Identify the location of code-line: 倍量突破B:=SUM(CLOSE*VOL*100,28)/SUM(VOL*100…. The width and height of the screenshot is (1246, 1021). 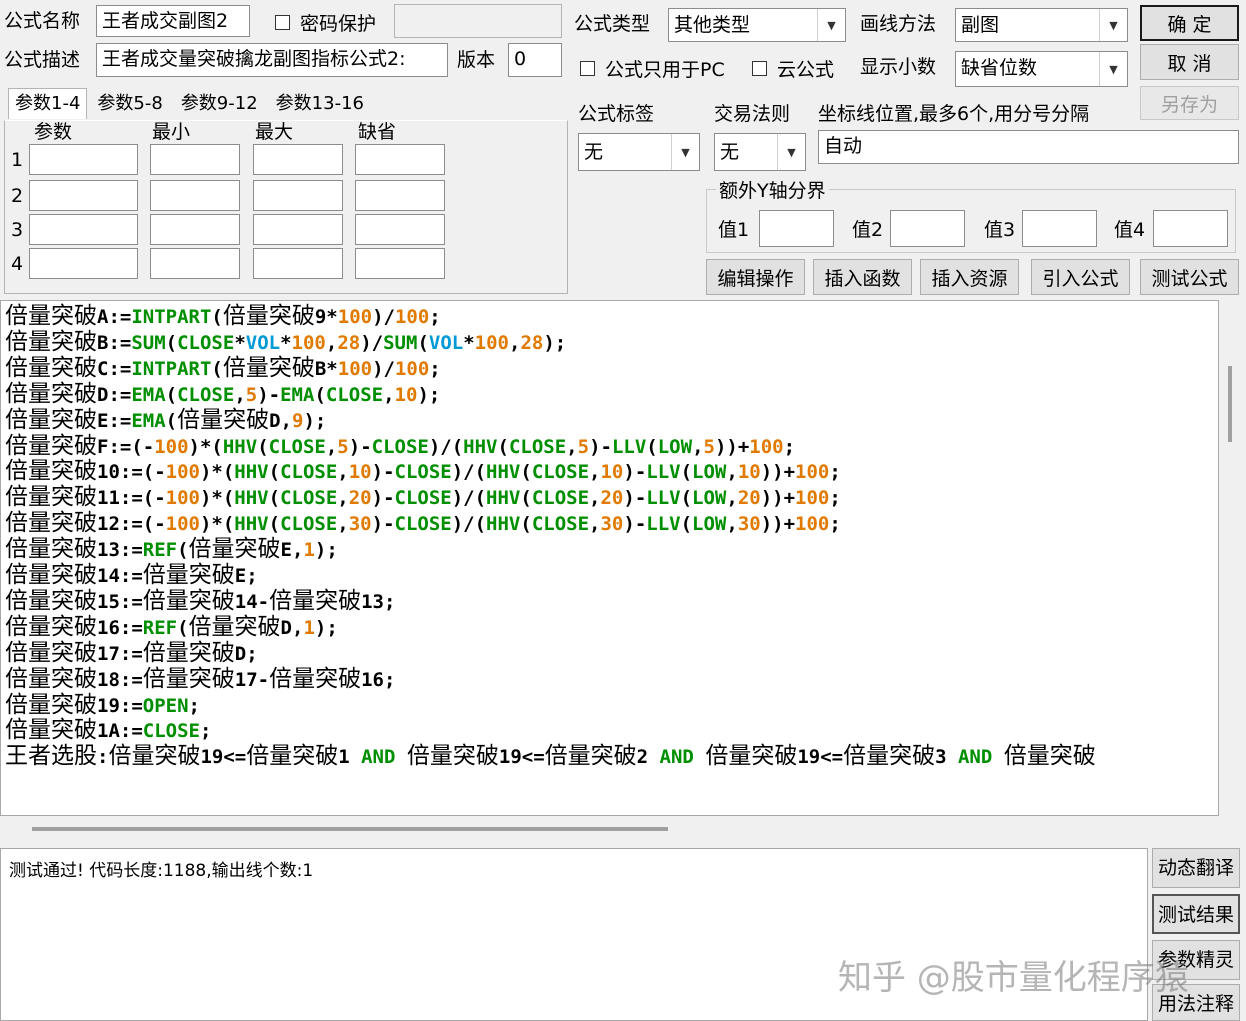
(285, 342).